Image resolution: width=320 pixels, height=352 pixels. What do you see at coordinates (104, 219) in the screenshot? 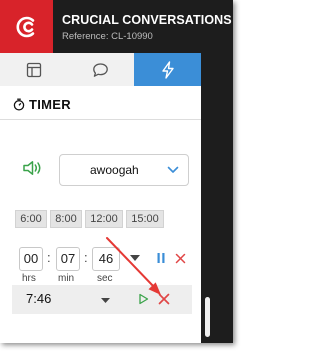
I see `preset-button: 12:00` at bounding box center [104, 219].